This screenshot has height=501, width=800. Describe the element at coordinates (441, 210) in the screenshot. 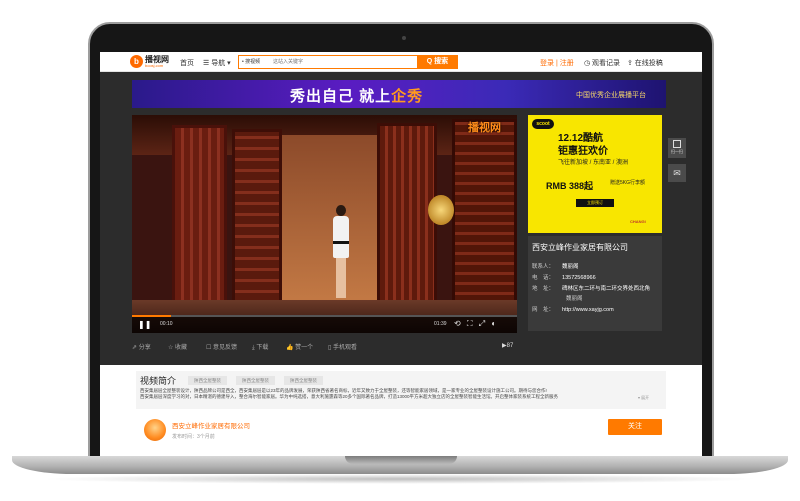

I see `video-frame-ornament` at that location.